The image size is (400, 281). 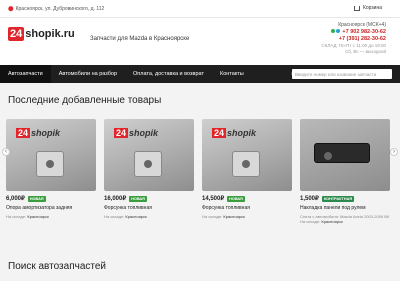 I want to click on search-parts-title: Поиск автозапчастей, so click(x=57, y=266).